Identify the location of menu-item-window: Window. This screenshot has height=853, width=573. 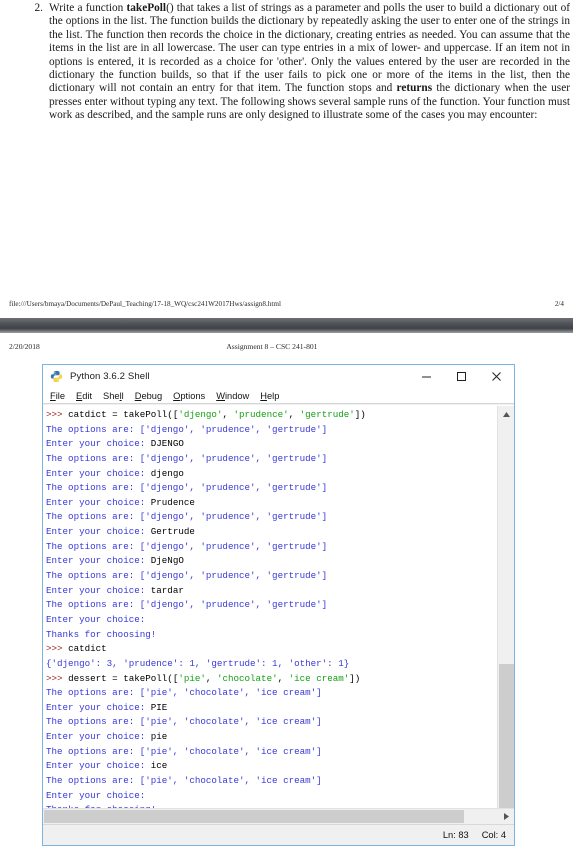
(232, 396).